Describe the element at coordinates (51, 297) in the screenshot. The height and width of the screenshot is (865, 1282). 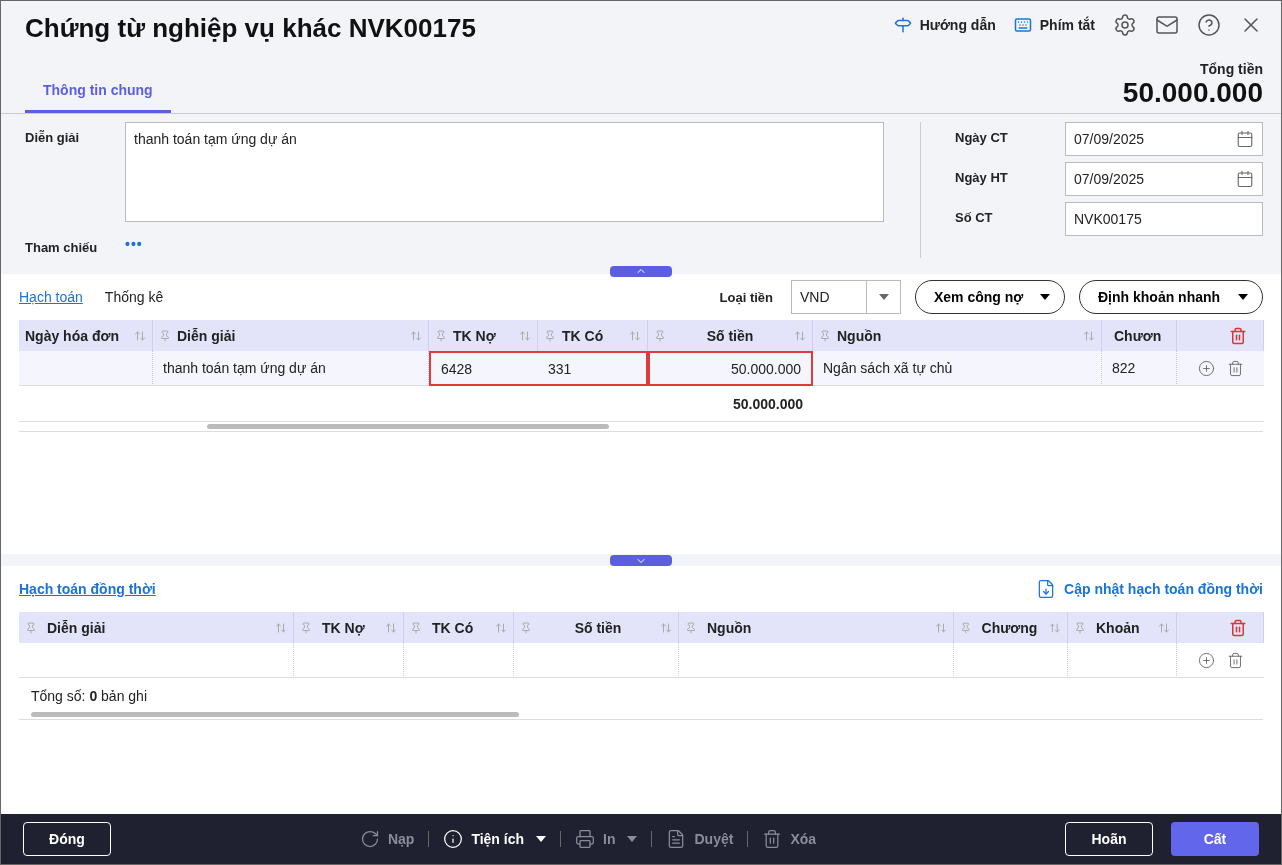
I see `tab: Hạch toán` at that location.